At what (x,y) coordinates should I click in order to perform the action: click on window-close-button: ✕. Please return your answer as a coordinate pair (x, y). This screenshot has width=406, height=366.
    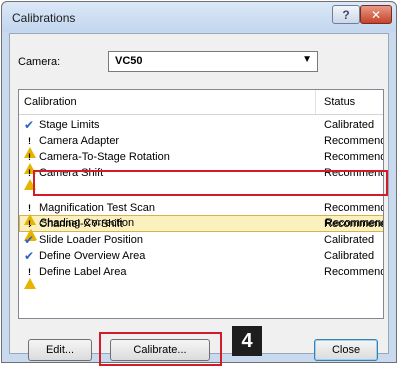
    Looking at the image, I should click on (376, 14).